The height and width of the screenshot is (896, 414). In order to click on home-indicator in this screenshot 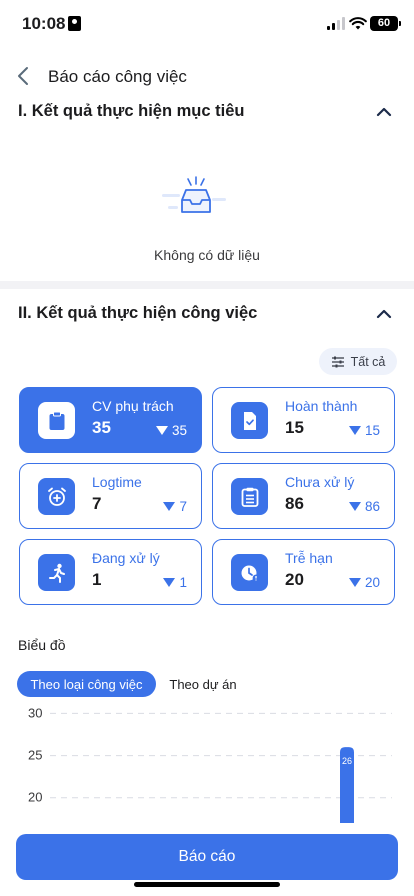, I will do `click(207, 884)`.